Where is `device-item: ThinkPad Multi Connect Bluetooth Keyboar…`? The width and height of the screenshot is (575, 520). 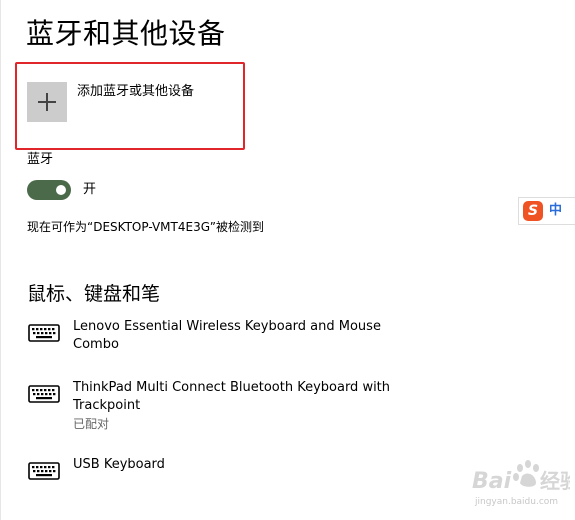
device-item: ThinkPad Multi Connect Bluetooth Keyboar… is located at coordinates (210, 406).